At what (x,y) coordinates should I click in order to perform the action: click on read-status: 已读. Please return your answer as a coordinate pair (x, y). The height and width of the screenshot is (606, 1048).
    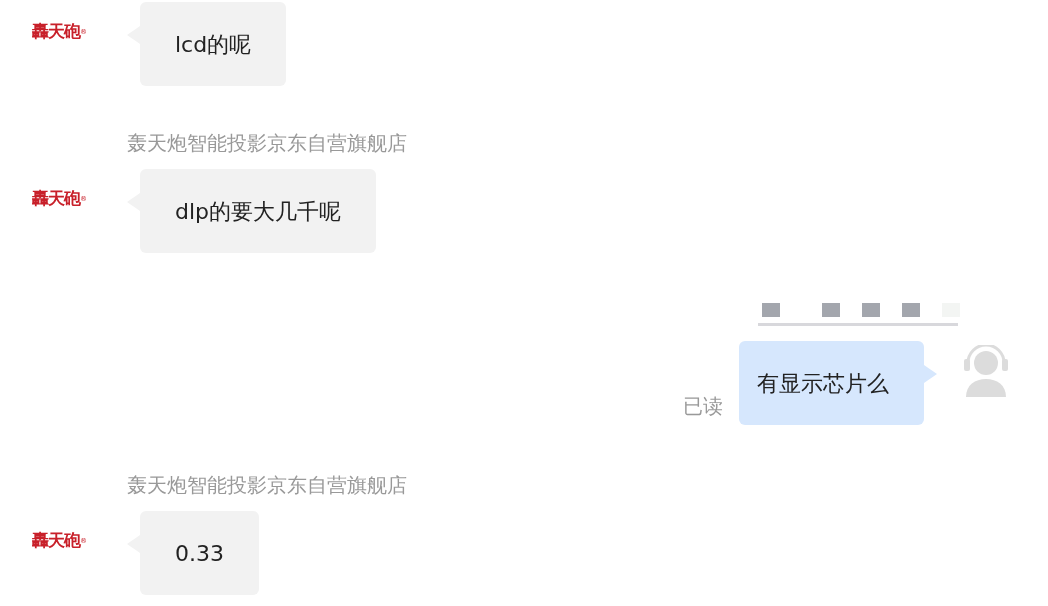
    Looking at the image, I should click on (703, 406).